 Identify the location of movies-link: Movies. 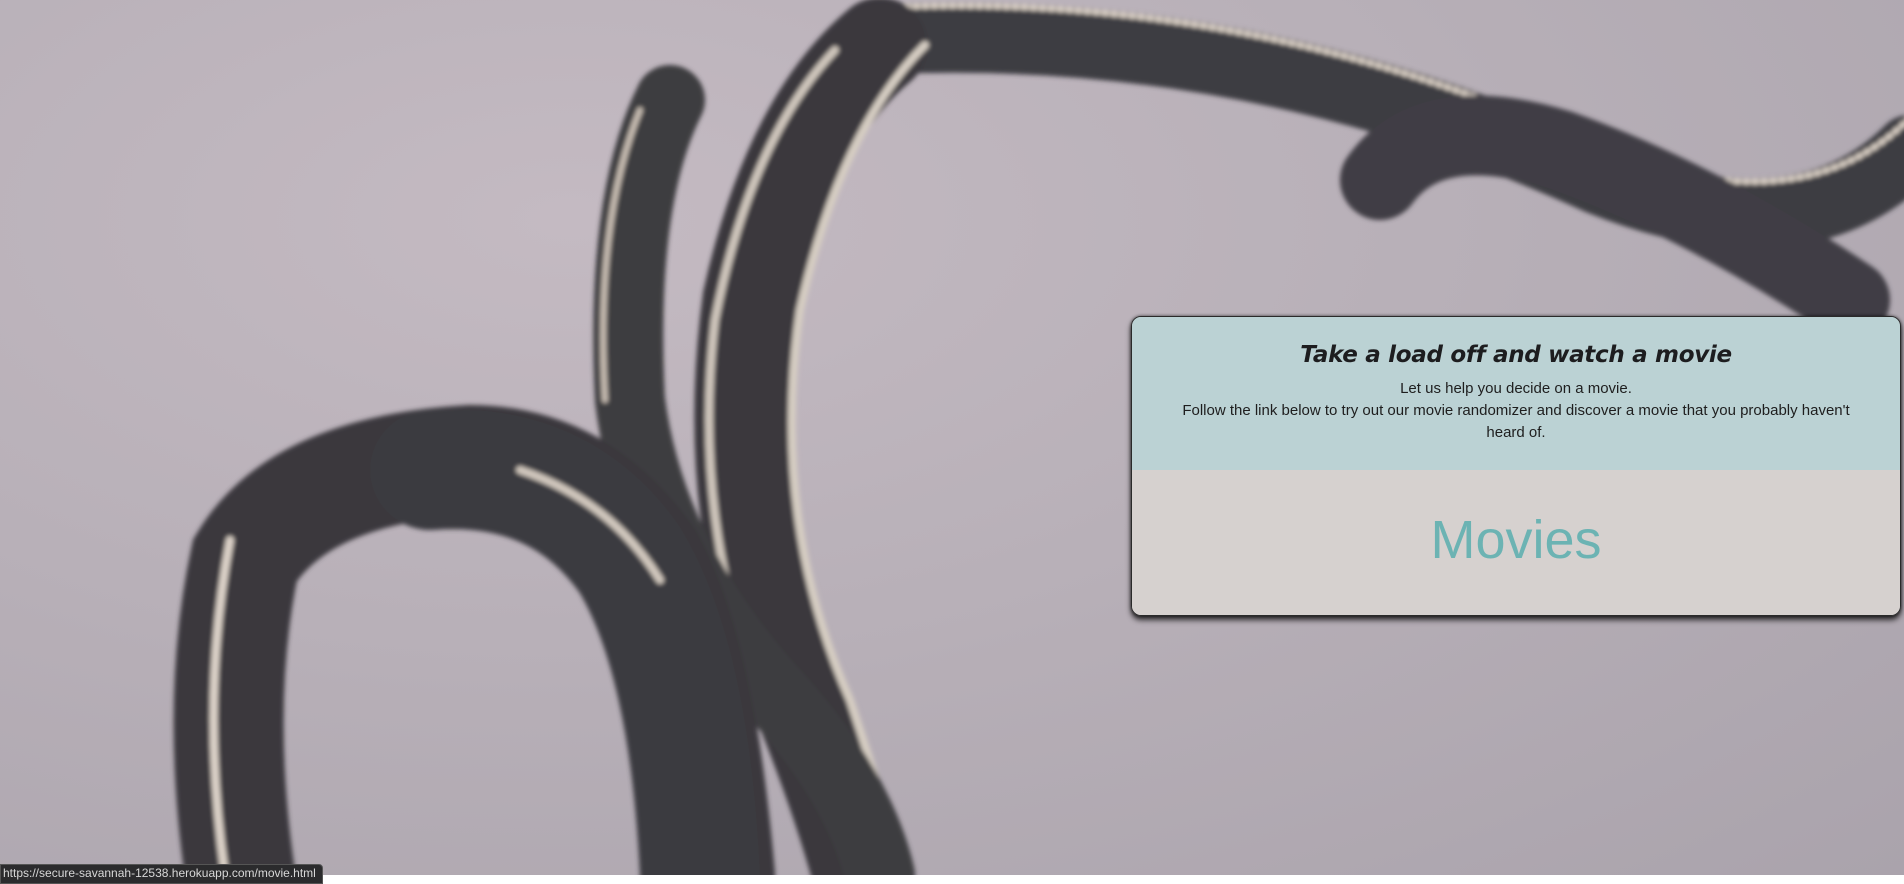
(1515, 540).